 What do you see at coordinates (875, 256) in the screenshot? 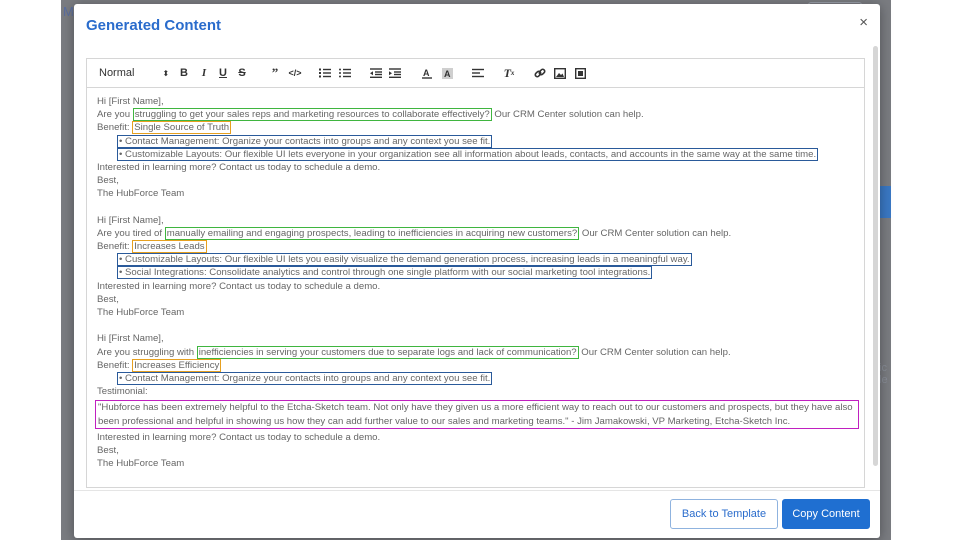
I see `modal-scrollbar` at bounding box center [875, 256].